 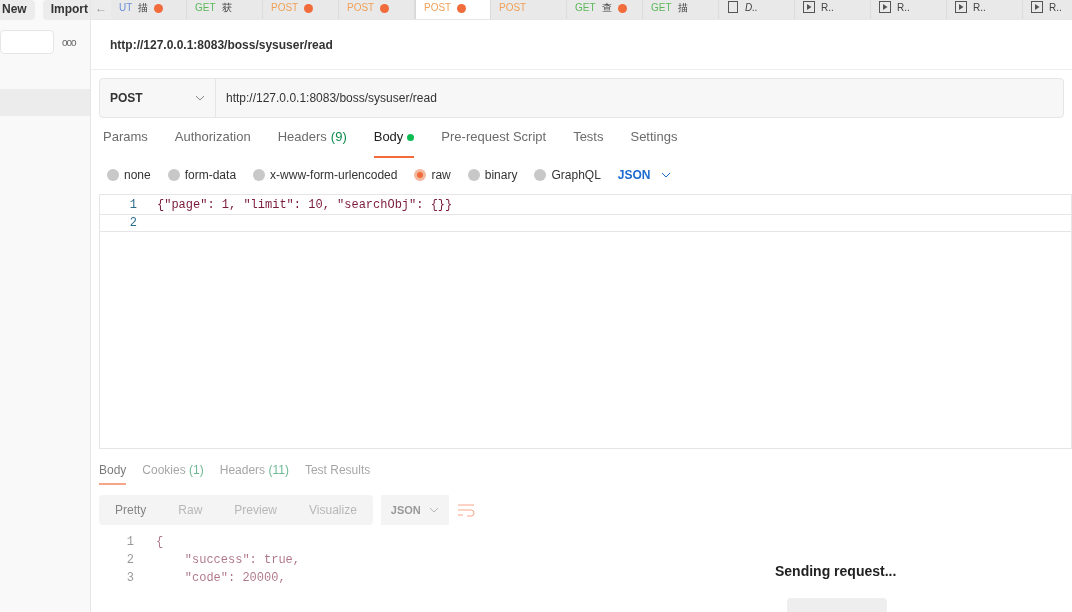 I want to click on tab-name: D.., so click(x=751, y=8).